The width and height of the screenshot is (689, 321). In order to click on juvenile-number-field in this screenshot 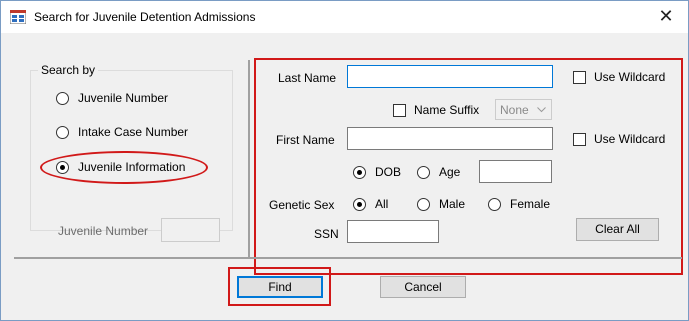, I will do `click(190, 230)`.